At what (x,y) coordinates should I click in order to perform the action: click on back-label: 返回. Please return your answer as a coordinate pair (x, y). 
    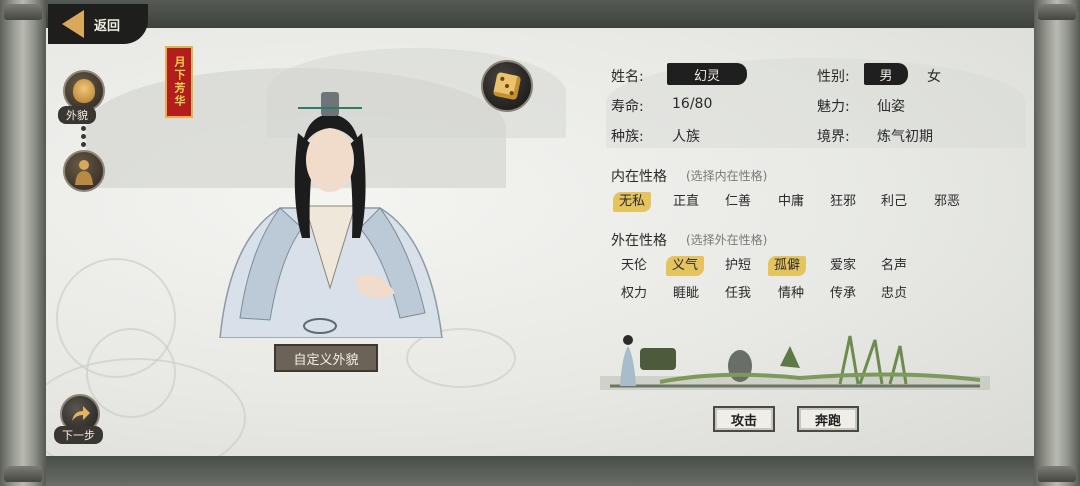
    Looking at the image, I should click on (107, 26).